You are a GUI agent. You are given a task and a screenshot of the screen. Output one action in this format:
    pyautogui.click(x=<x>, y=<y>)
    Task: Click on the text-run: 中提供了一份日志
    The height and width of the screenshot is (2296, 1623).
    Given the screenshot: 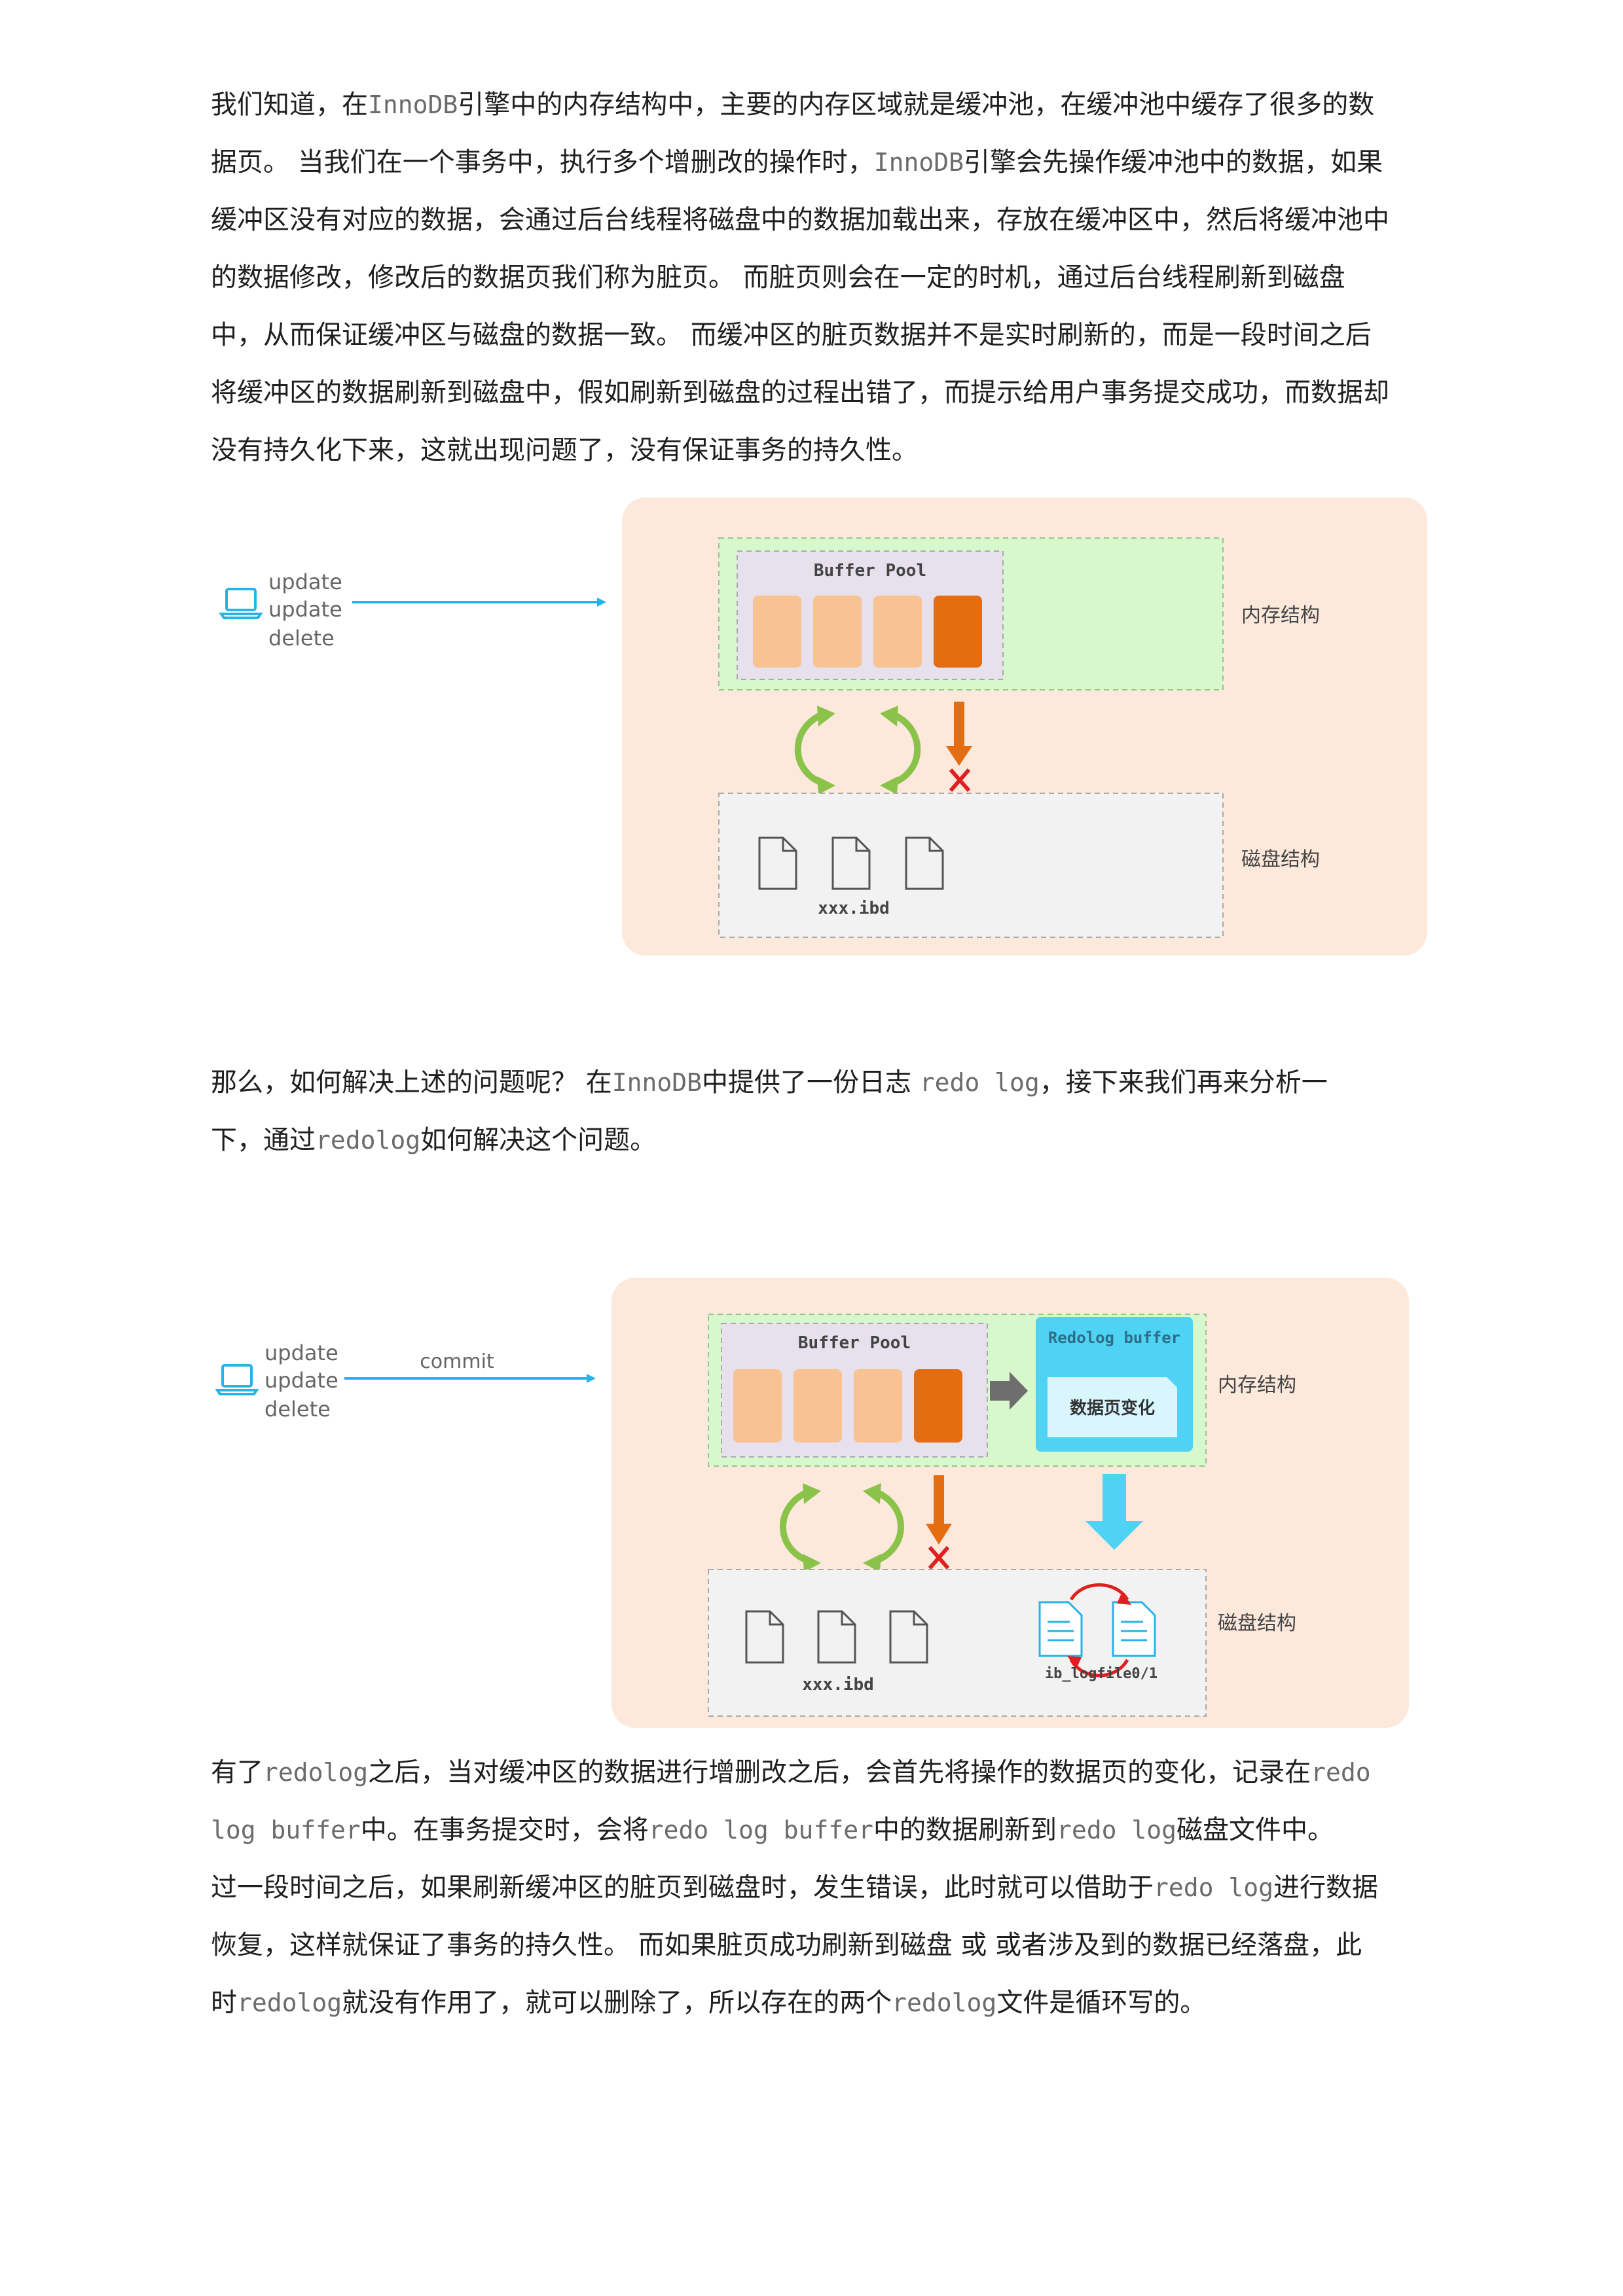 What is the action you would take?
    pyautogui.click(x=811, y=1082)
    